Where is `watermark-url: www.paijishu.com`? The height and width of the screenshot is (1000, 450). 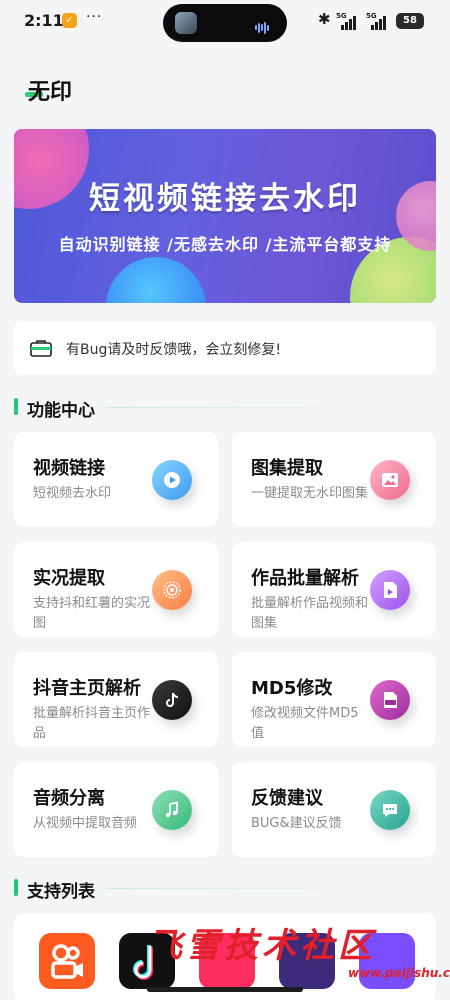 watermark-url: www.paijishu.com is located at coordinates (399, 973).